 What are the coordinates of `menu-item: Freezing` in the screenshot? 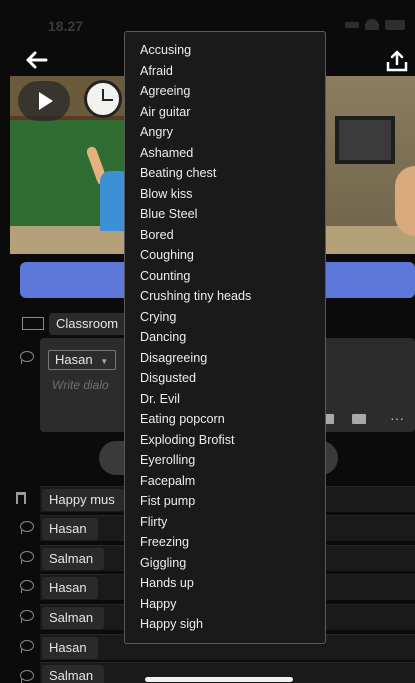 It's located at (164, 542).